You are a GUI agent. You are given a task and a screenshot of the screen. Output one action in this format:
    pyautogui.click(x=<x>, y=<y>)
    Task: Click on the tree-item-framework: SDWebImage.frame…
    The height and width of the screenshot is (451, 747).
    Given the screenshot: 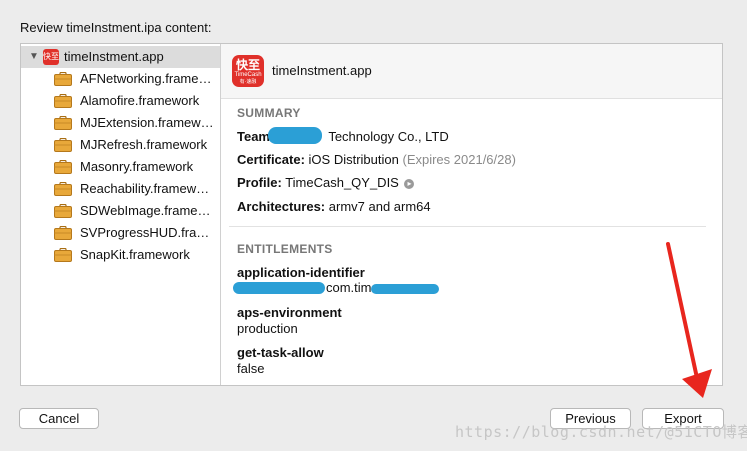 What is the action you would take?
    pyautogui.click(x=120, y=211)
    